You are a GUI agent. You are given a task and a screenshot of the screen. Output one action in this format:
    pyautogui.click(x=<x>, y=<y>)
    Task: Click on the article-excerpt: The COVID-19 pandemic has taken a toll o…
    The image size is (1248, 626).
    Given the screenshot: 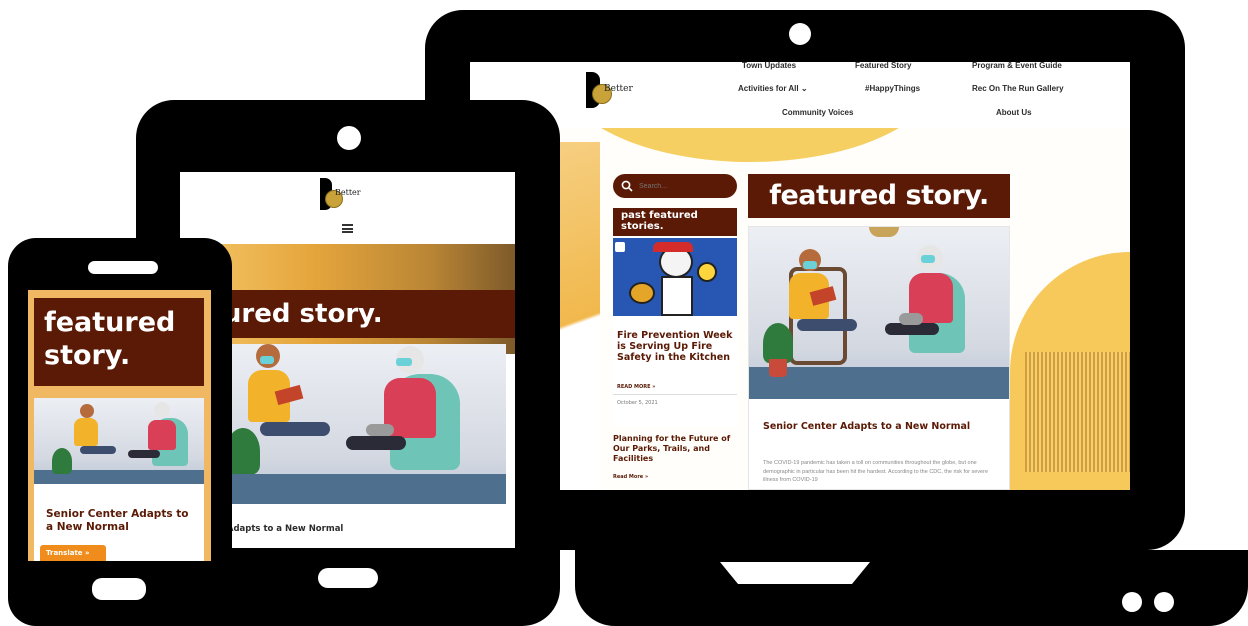 What is the action you would take?
    pyautogui.click(x=876, y=471)
    